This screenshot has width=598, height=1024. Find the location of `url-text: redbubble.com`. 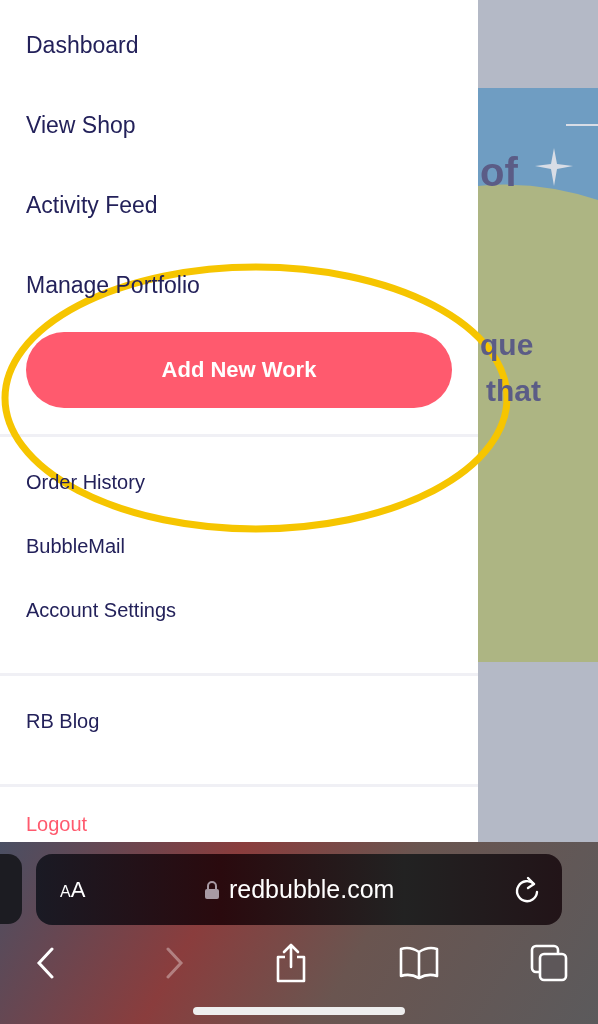

url-text: redbubble.com is located at coordinates (312, 889).